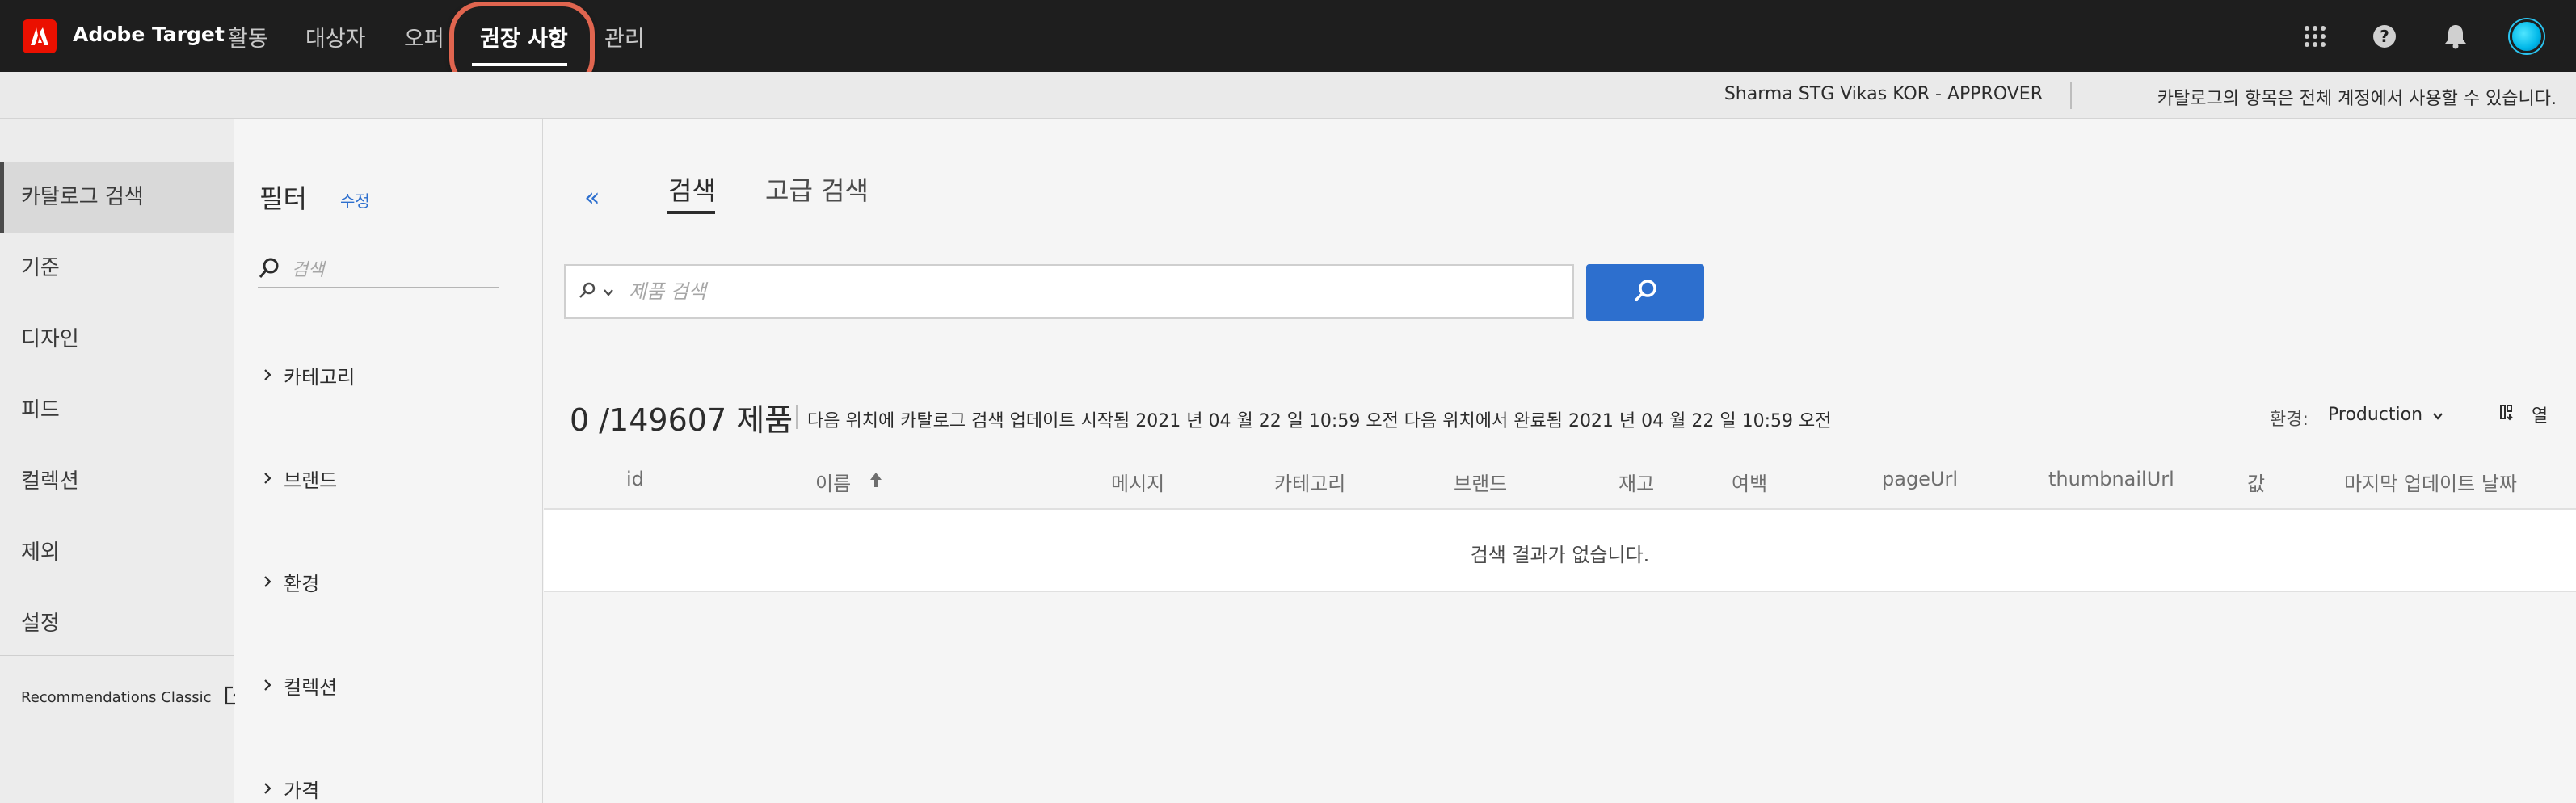 The width and height of the screenshot is (2576, 803). What do you see at coordinates (320, 377) in the screenshot?
I see `facet-category-label: 카테고리` at bounding box center [320, 377].